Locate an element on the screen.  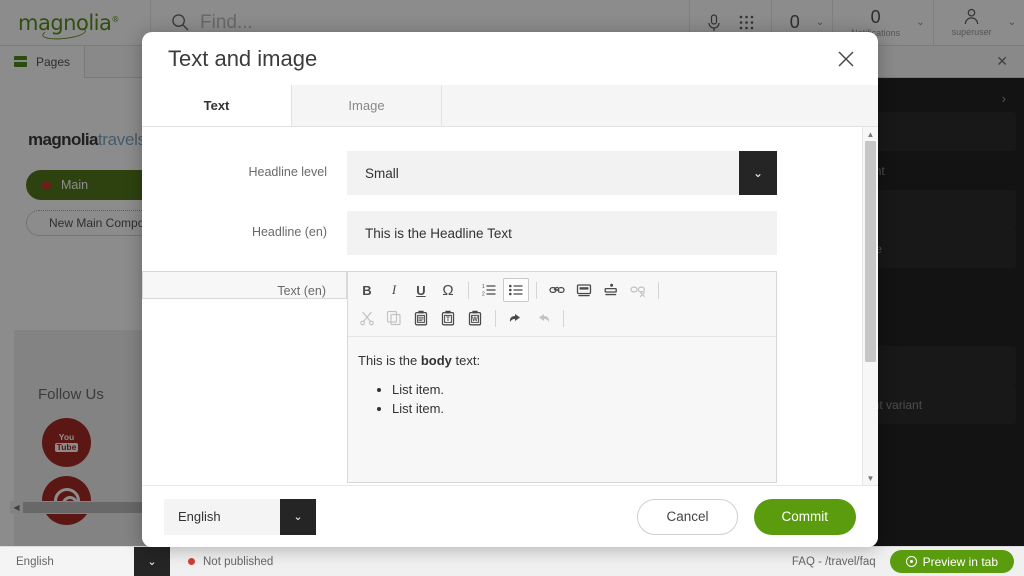
italic-icon-glyph: I is located at coordinates (394, 289).